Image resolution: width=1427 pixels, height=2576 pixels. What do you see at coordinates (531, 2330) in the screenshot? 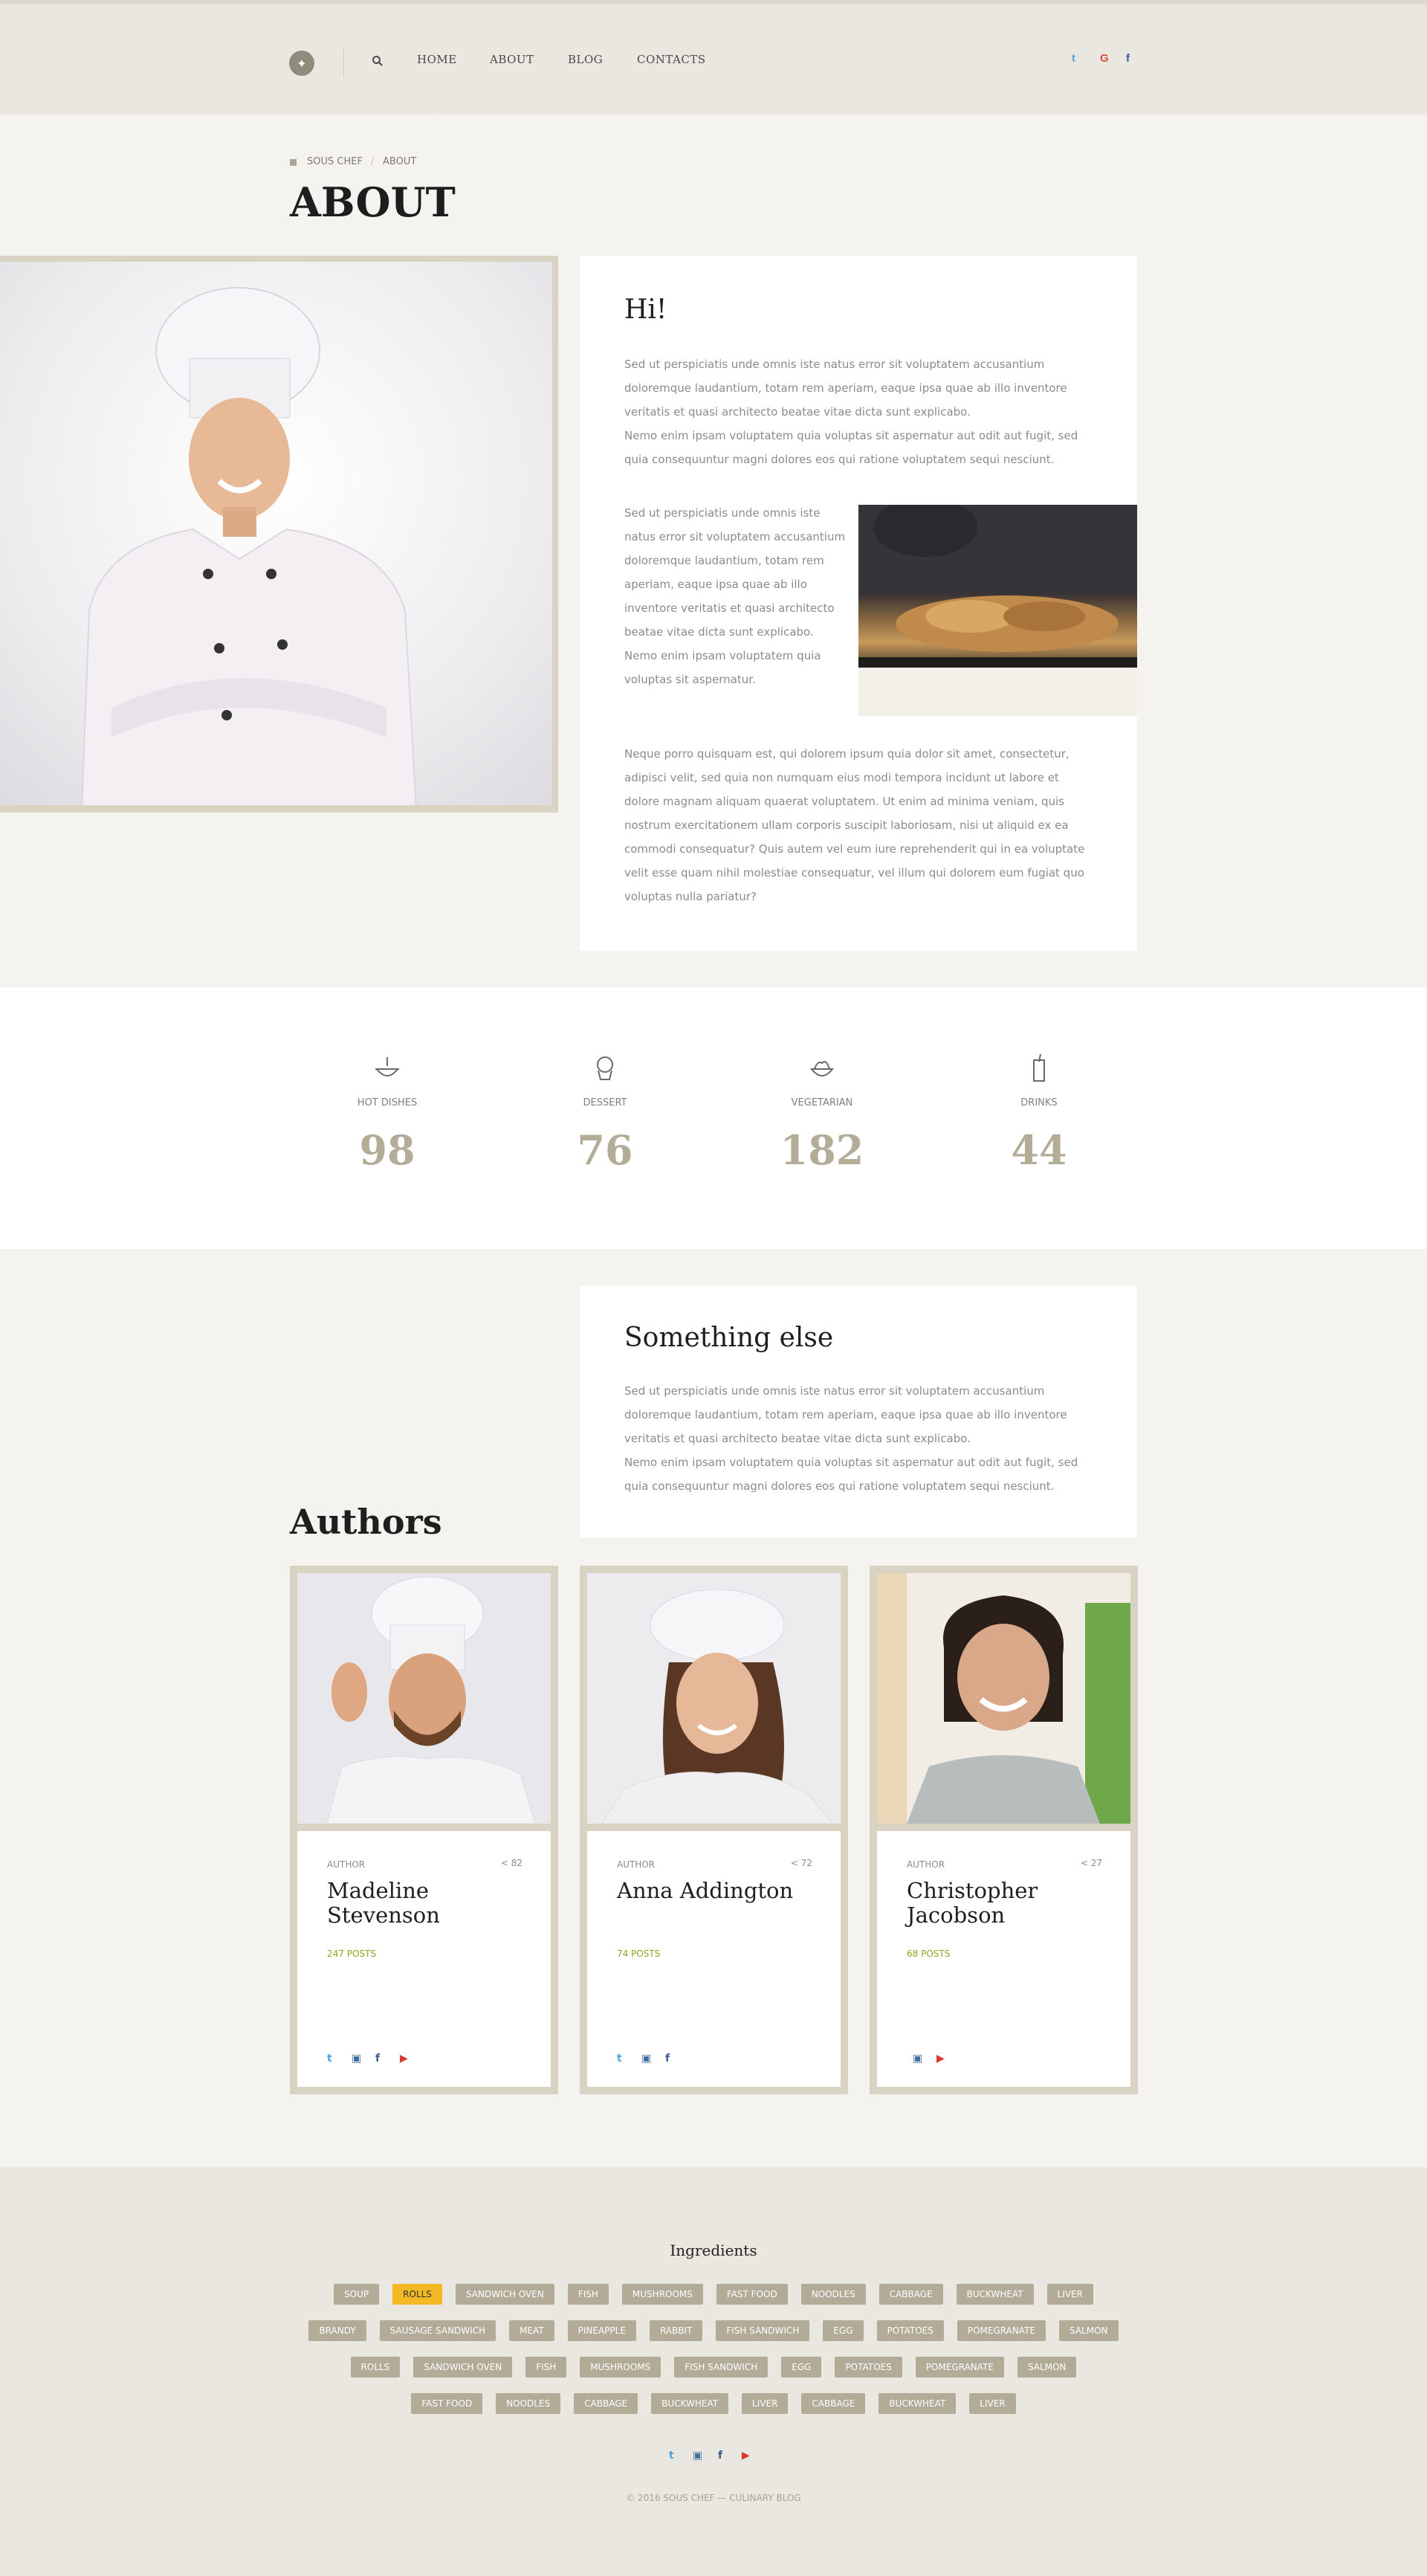
I see `ingredient-tag: MEAT` at bounding box center [531, 2330].